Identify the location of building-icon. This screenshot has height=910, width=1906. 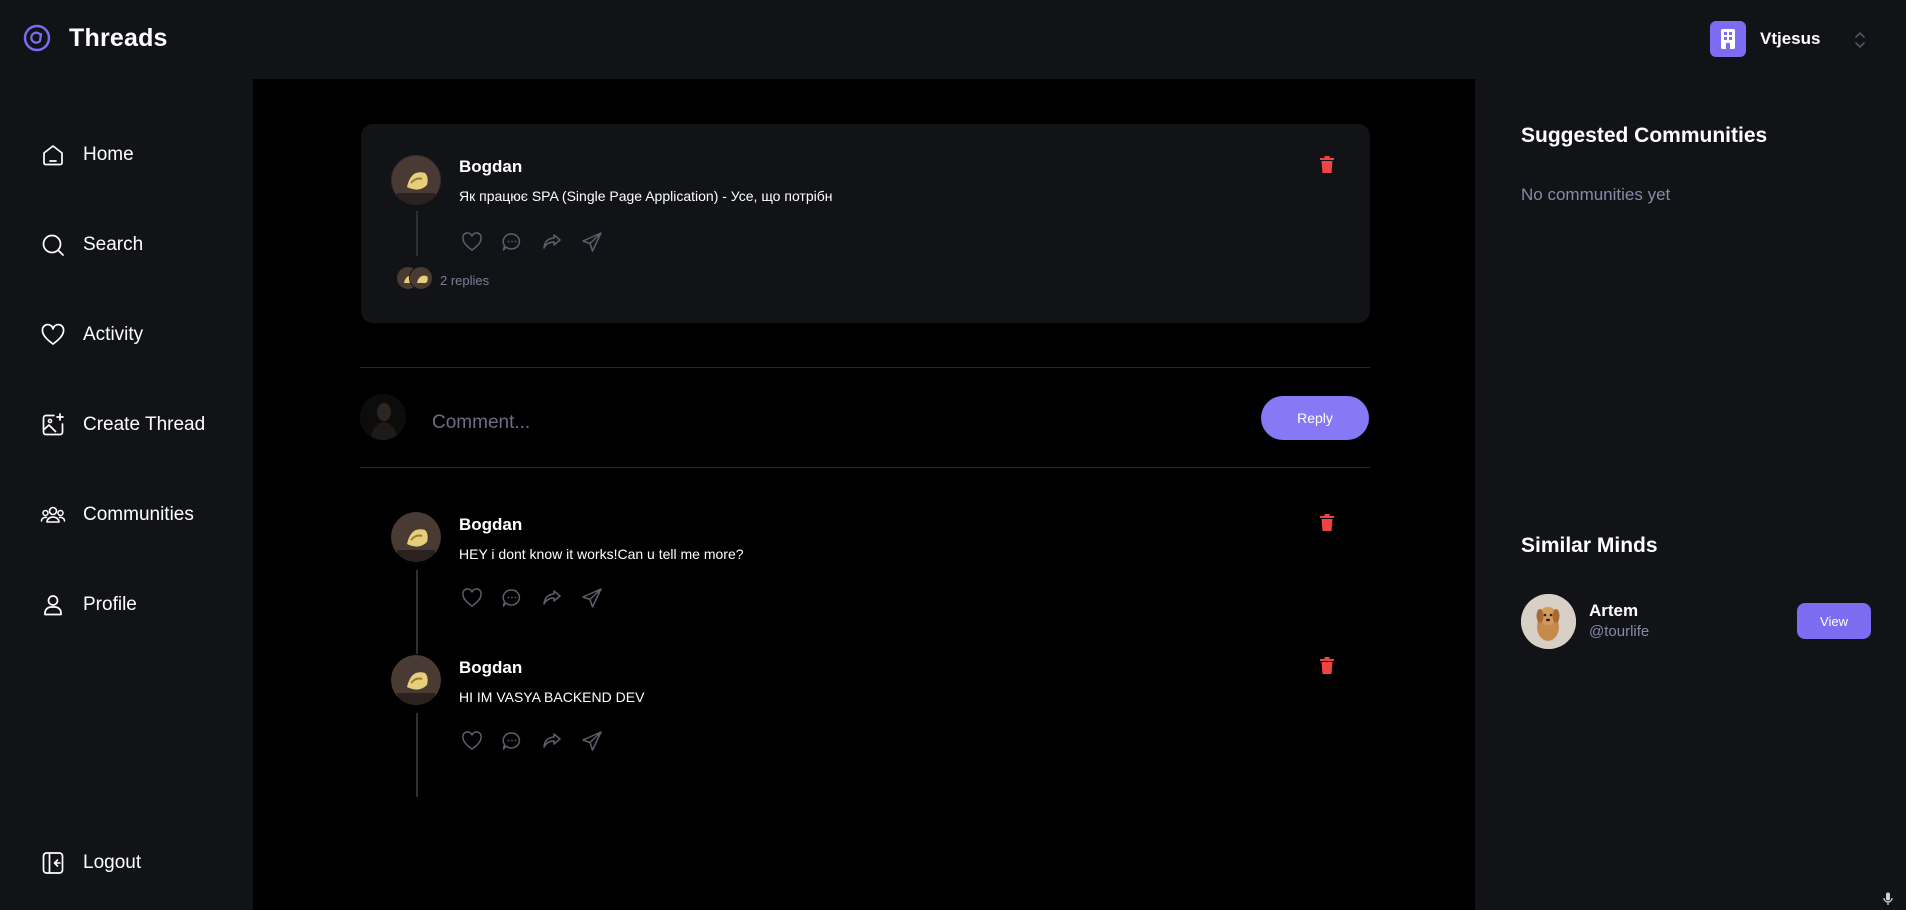
(1728, 39).